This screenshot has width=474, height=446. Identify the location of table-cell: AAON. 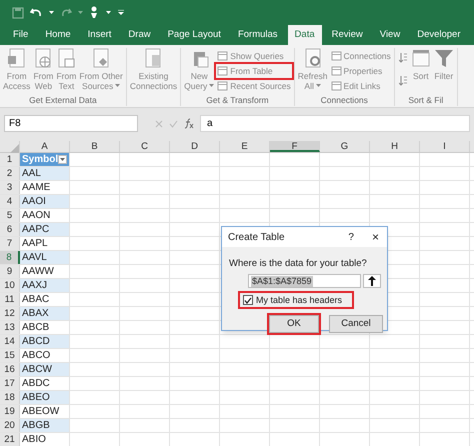
(45, 215).